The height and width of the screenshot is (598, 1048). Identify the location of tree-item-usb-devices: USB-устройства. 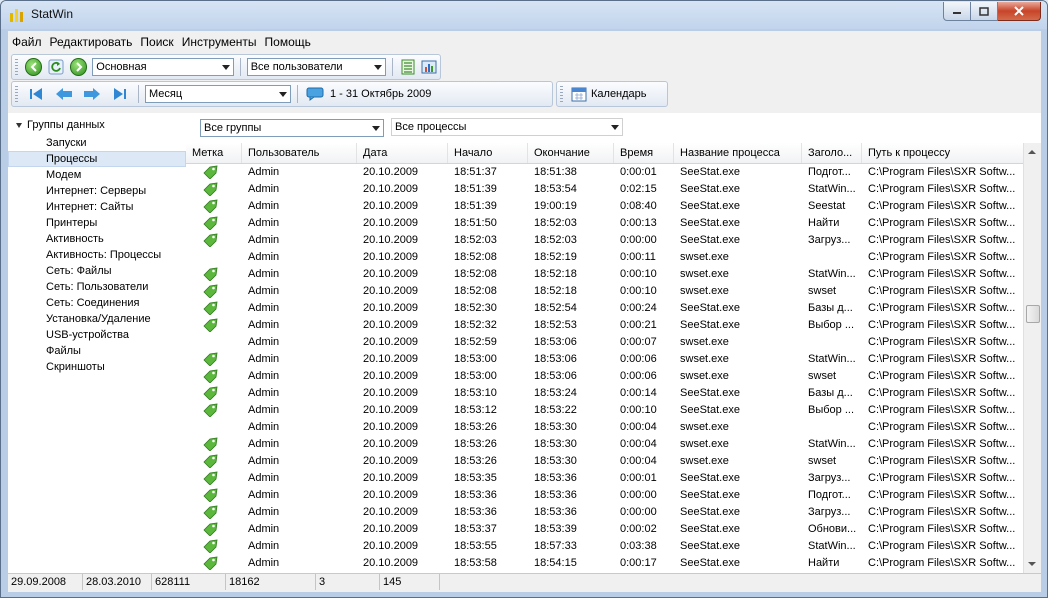
(97, 335).